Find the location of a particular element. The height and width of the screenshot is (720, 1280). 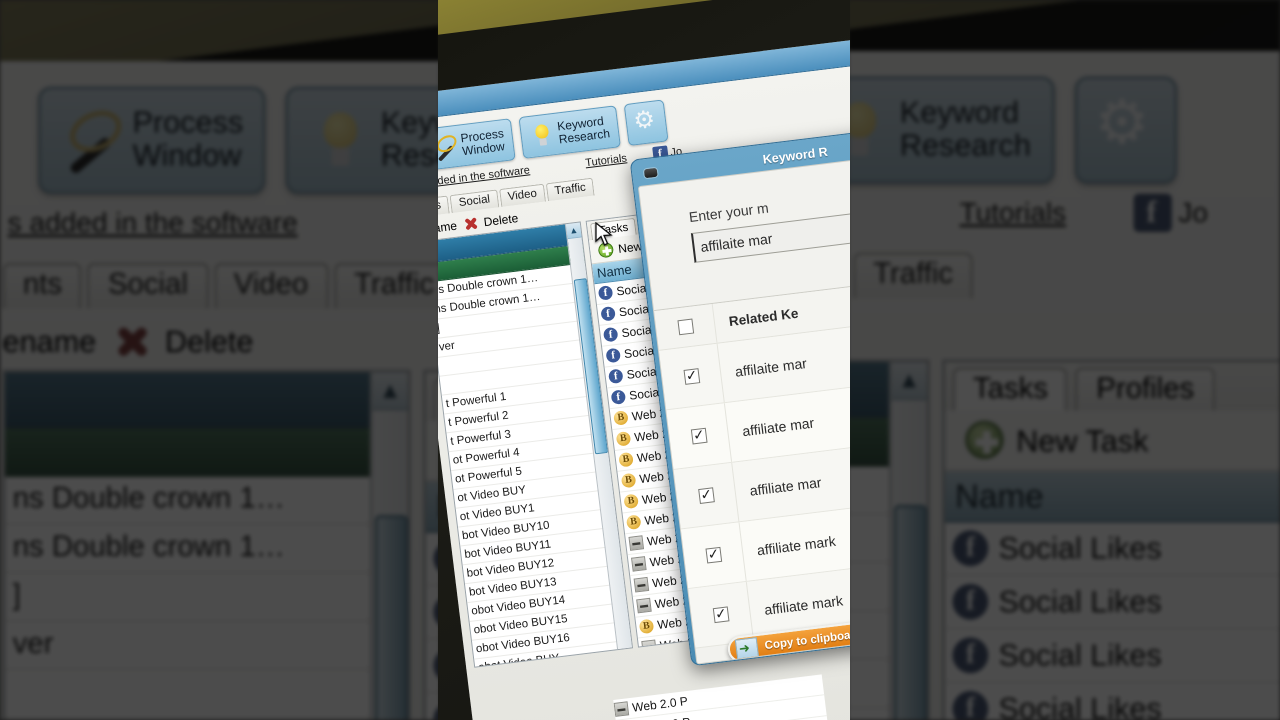

left-list-row: ] is located at coordinates (206, 598).